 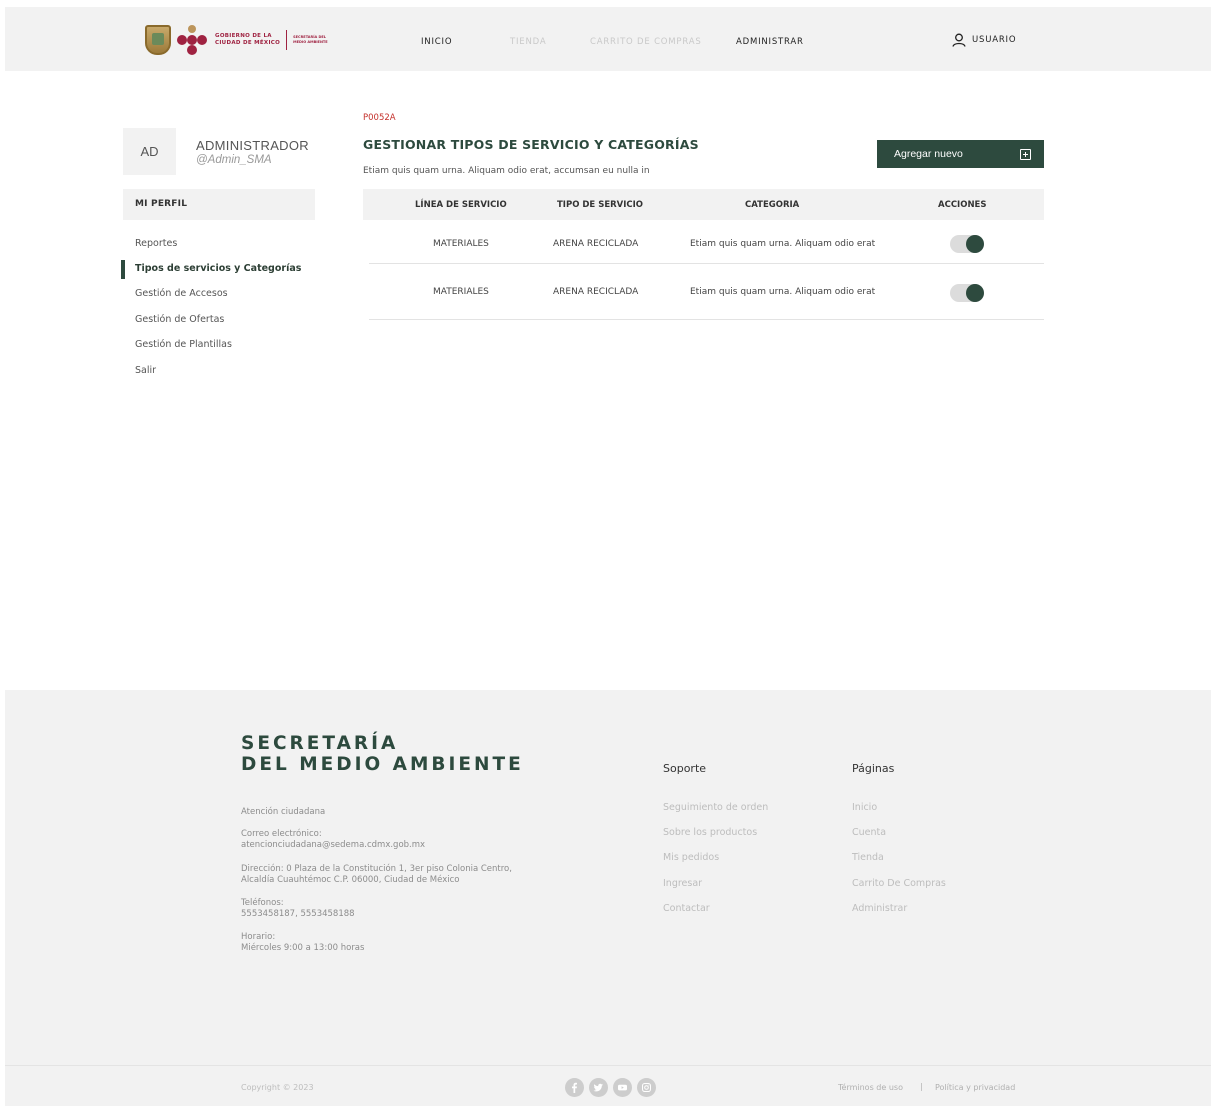 I want to click on footer-link-carrito: Carrito De Compras, so click(x=899, y=883).